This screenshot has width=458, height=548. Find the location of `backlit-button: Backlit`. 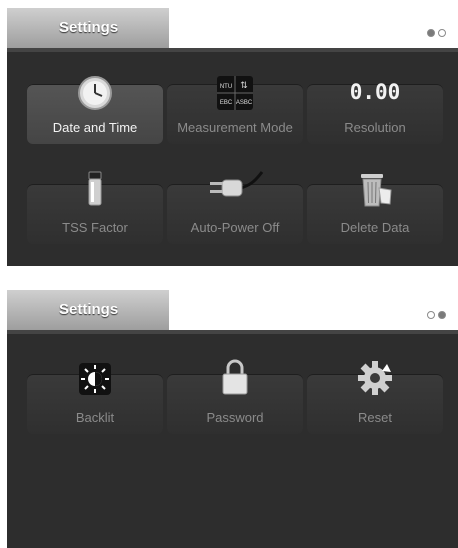

backlit-button: Backlit is located at coordinates (95, 398).